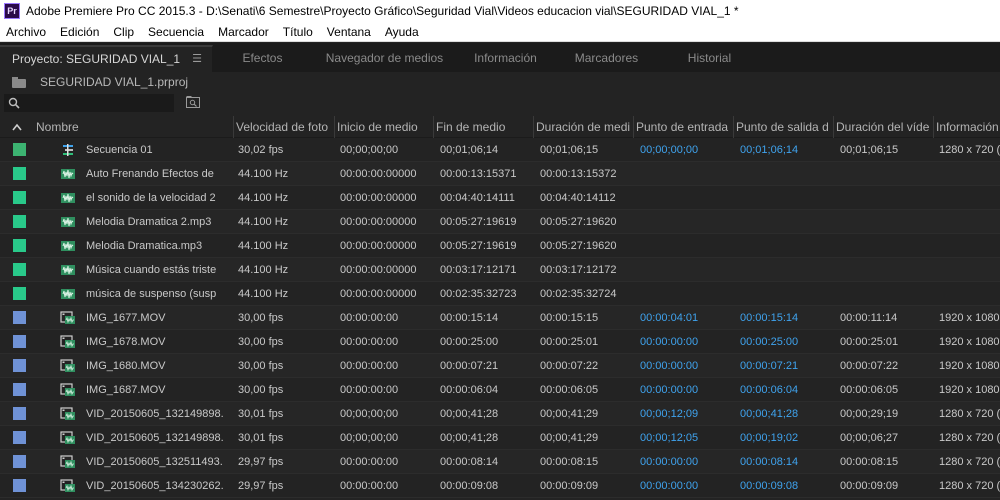 This screenshot has width=1000, height=500. What do you see at coordinates (383, 127) in the screenshot?
I see `column-header-inicio: Inicio de medio` at bounding box center [383, 127].